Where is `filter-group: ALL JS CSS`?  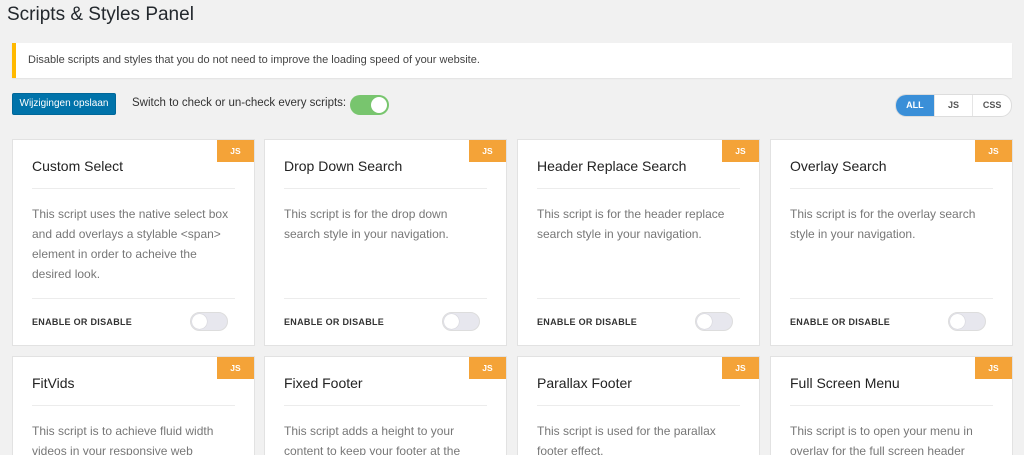 filter-group: ALL JS CSS is located at coordinates (953, 105).